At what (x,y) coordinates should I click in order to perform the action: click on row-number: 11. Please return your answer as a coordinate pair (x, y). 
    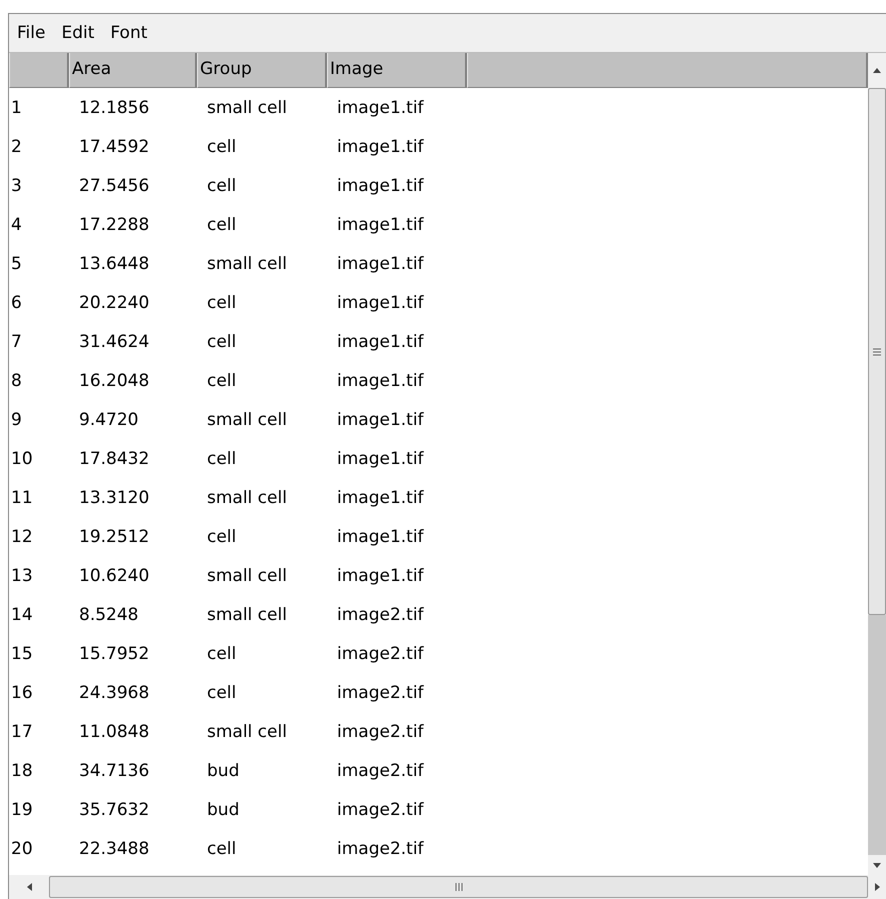
    Looking at the image, I should click on (22, 498).